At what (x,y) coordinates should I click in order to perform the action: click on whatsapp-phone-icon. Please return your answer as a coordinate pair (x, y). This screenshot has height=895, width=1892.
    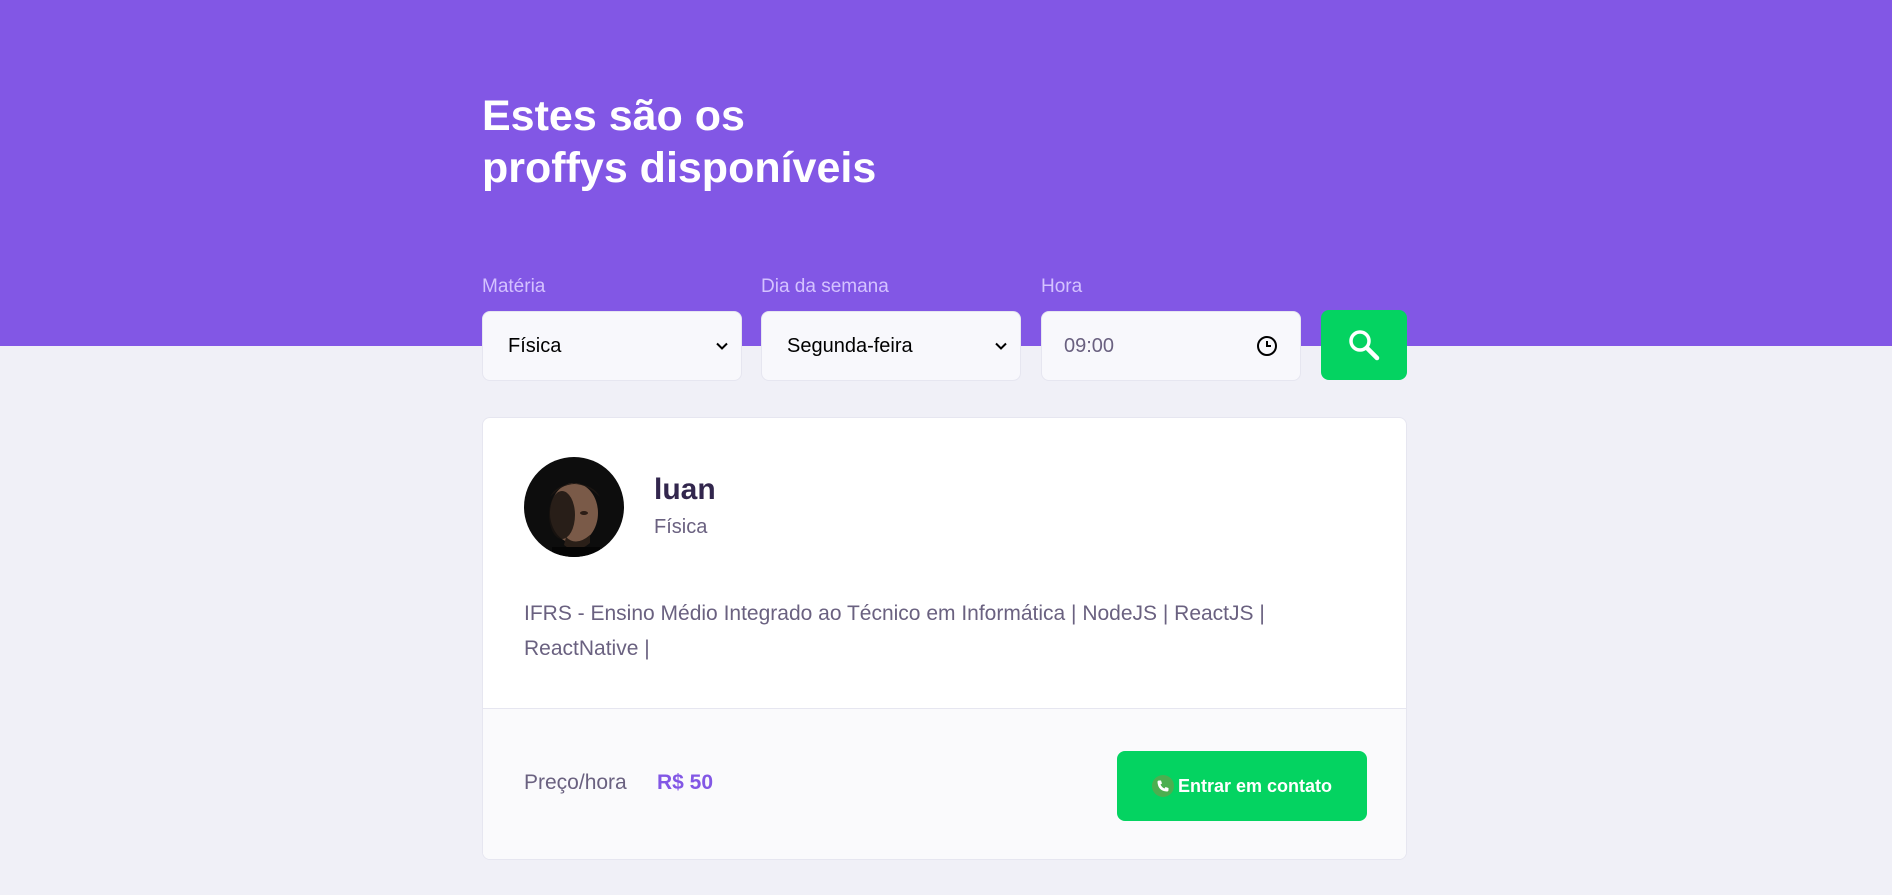
    Looking at the image, I should click on (1162, 786).